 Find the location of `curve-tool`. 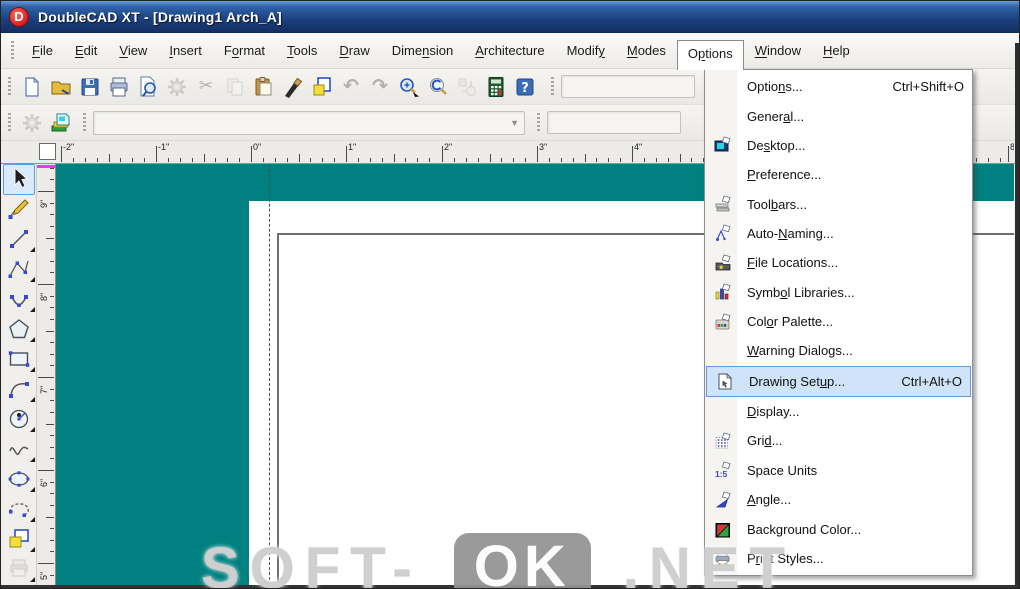

curve-tool is located at coordinates (19, 389).